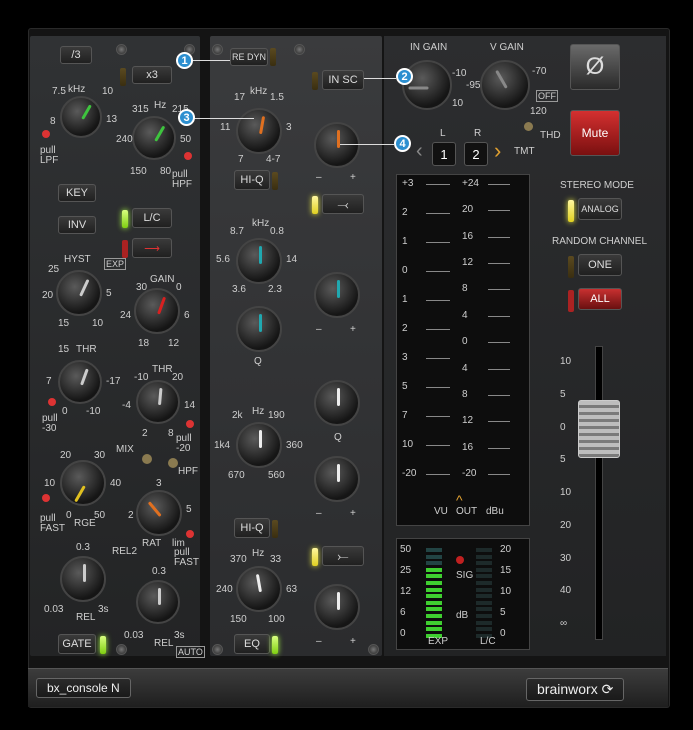  What do you see at coordinates (319, 641) in the screenshot?
I see `band4-minus: –` at bounding box center [319, 641].